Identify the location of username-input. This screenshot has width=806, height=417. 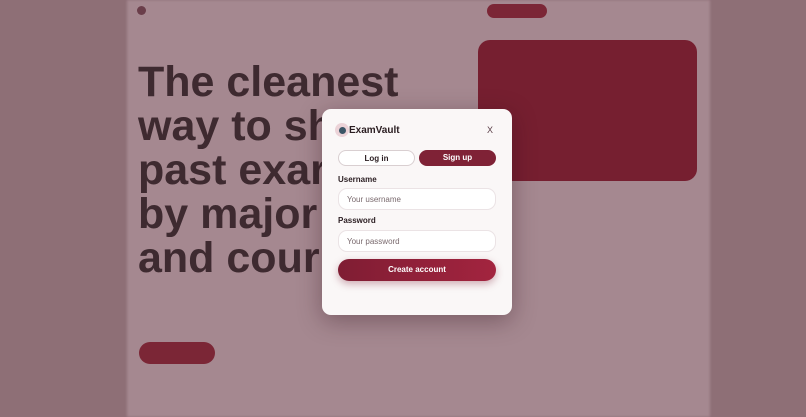
(417, 199).